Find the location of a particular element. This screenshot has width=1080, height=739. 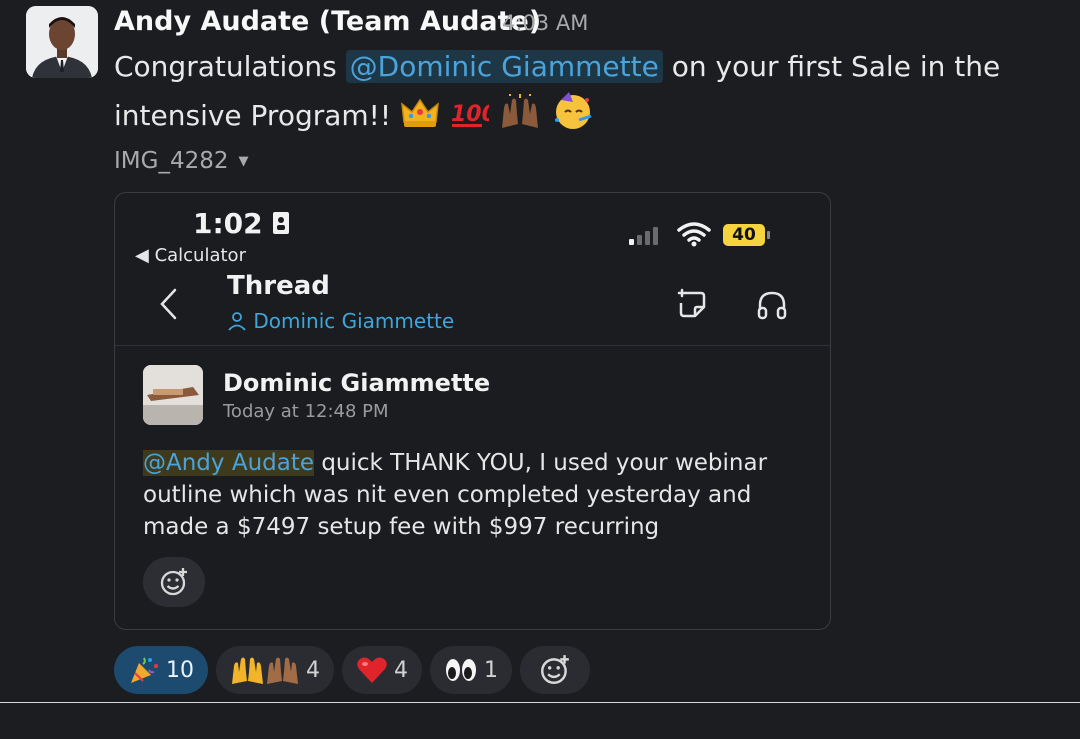

party-popper-icon is located at coordinates (144, 670).